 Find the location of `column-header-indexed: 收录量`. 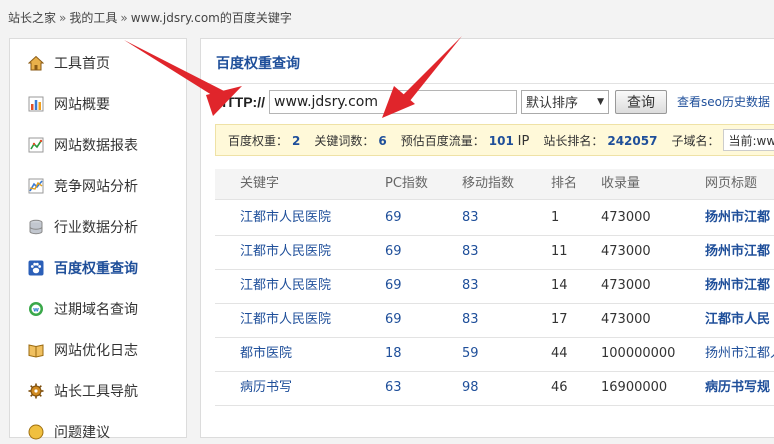

column-header-indexed: 收录量 is located at coordinates (620, 184).